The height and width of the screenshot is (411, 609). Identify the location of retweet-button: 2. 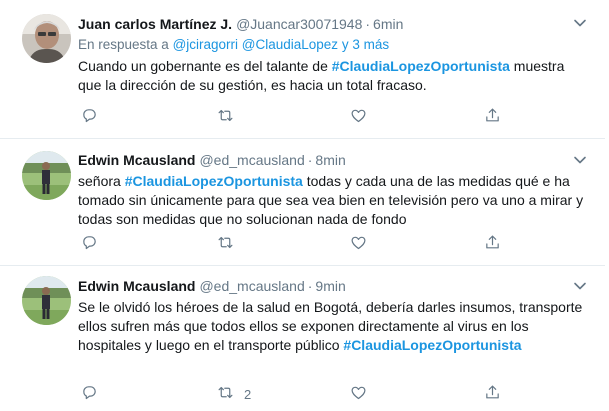
(234, 394).